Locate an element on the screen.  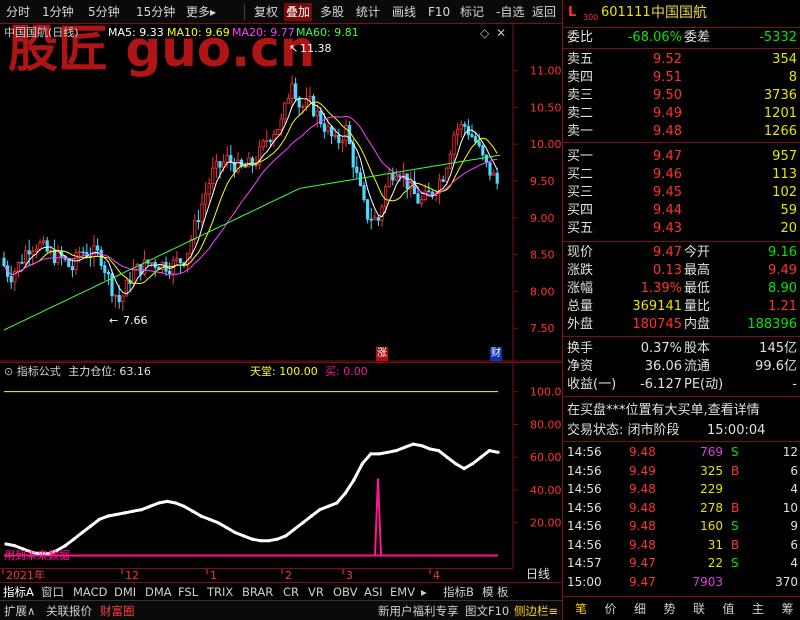
quote-tab: 笔 is located at coordinates (581, 609).